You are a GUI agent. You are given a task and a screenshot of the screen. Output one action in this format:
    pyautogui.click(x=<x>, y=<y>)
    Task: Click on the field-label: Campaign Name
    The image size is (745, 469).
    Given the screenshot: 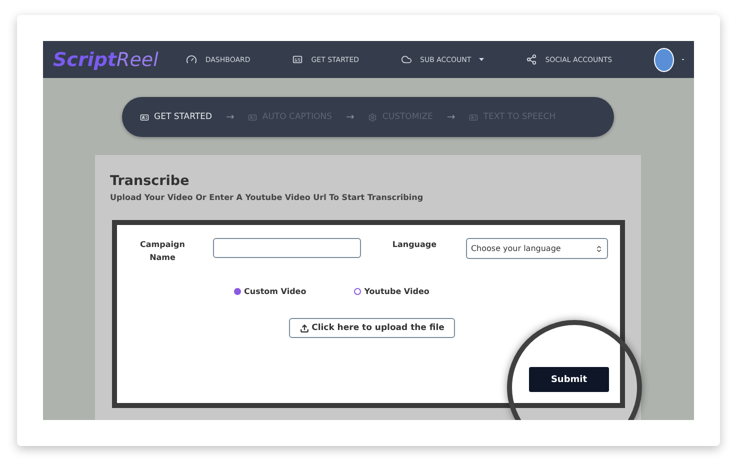 What is the action you would take?
    pyautogui.click(x=162, y=251)
    